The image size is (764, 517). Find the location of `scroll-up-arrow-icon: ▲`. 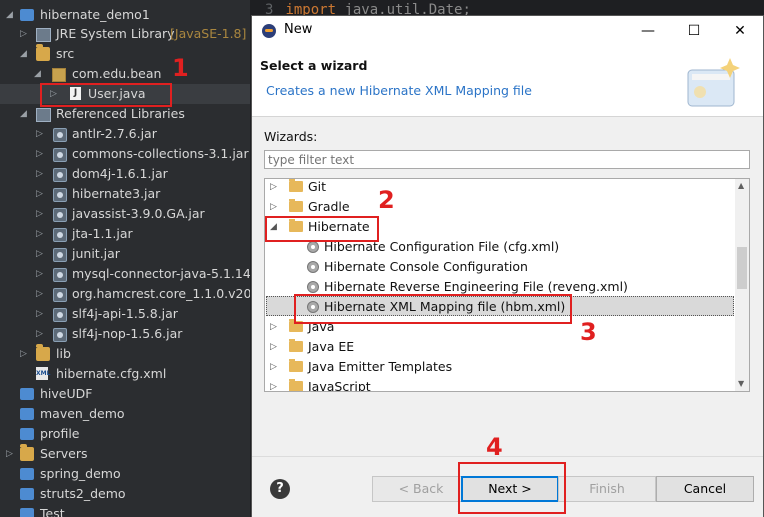

scroll-up-arrow-icon: ▲ is located at coordinates (741, 185).